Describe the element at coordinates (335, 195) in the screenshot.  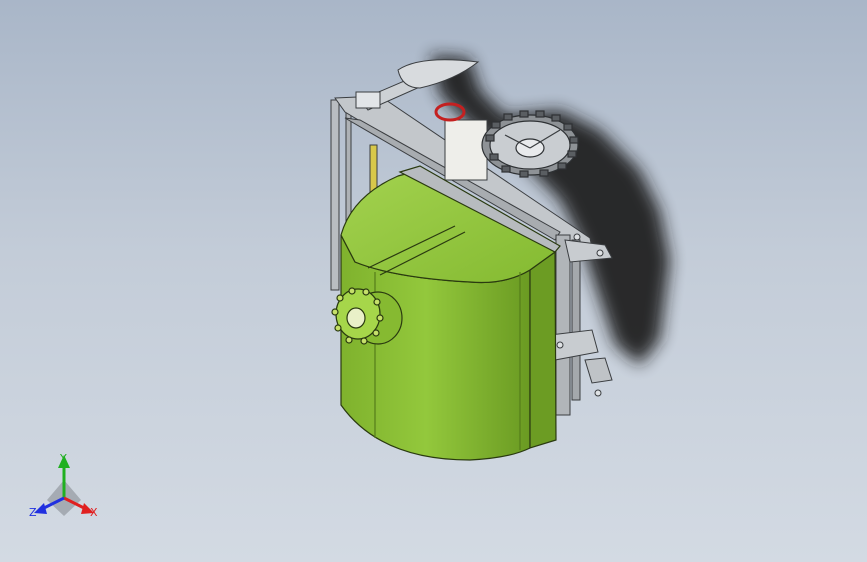
I see `frame-post-left` at that location.